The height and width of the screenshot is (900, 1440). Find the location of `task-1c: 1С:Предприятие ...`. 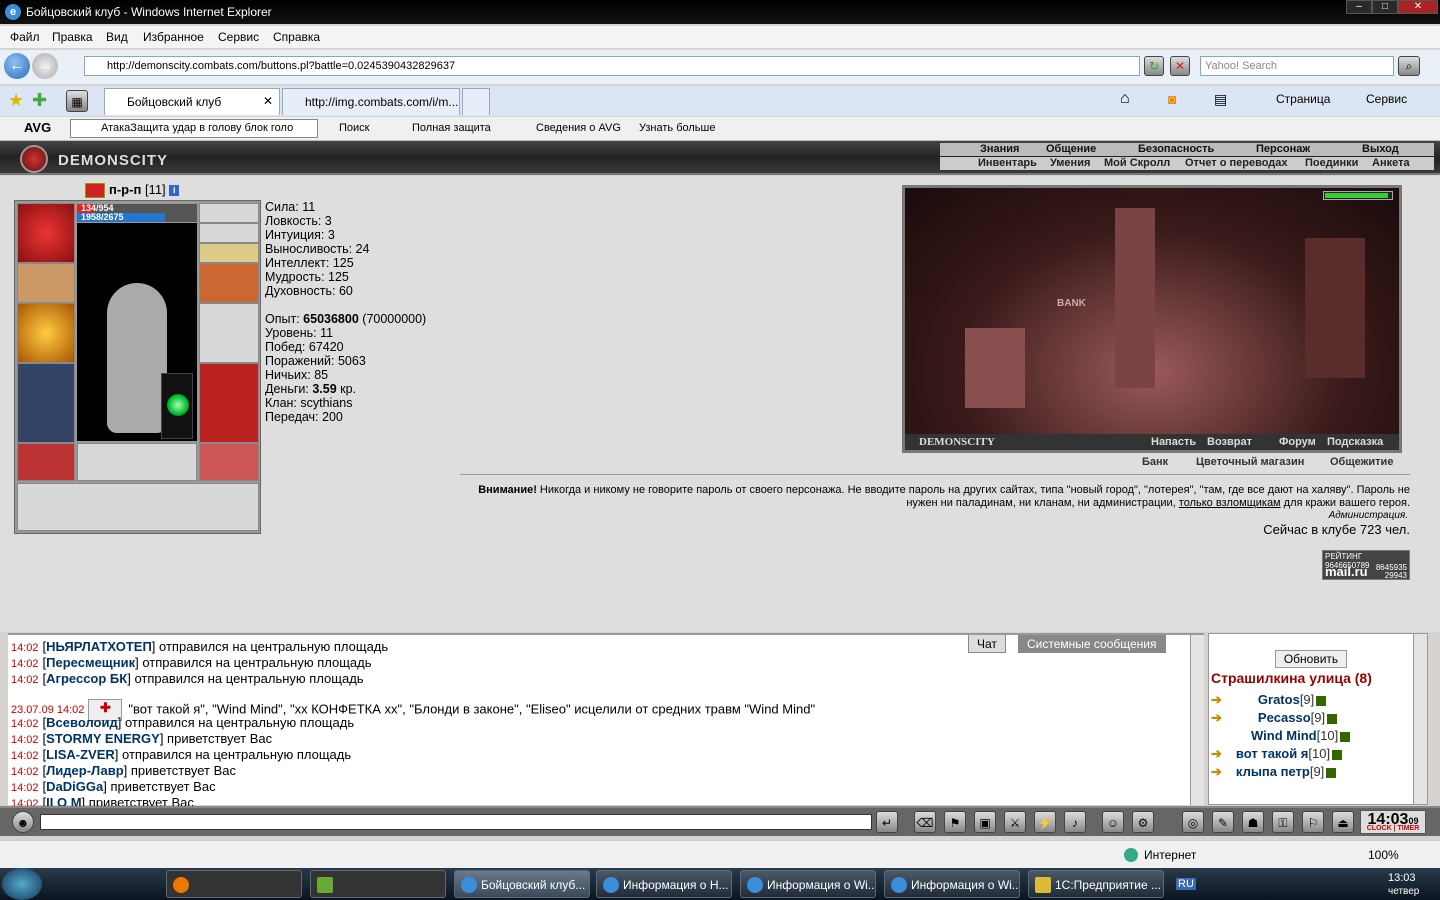

task-1c: 1С:Предприятие ... is located at coordinates (1096, 884).